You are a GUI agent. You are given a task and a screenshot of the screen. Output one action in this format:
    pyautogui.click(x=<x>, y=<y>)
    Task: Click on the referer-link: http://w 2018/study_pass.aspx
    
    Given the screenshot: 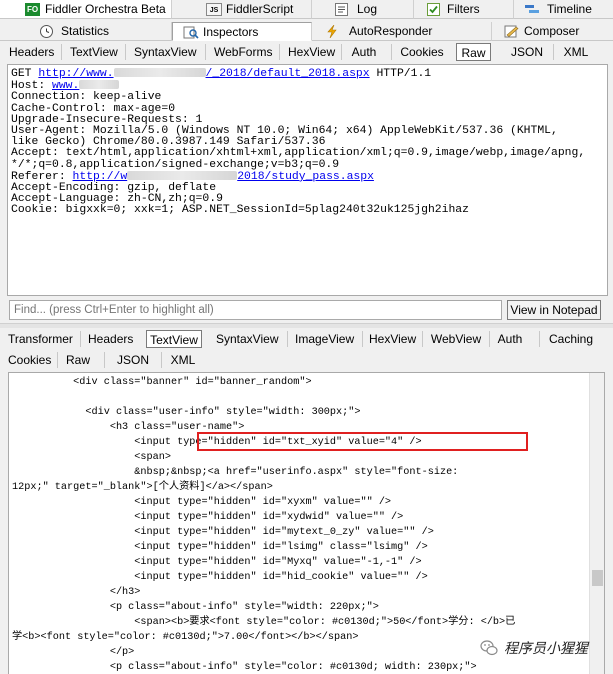 What is the action you would take?
    pyautogui.click(x=223, y=176)
    